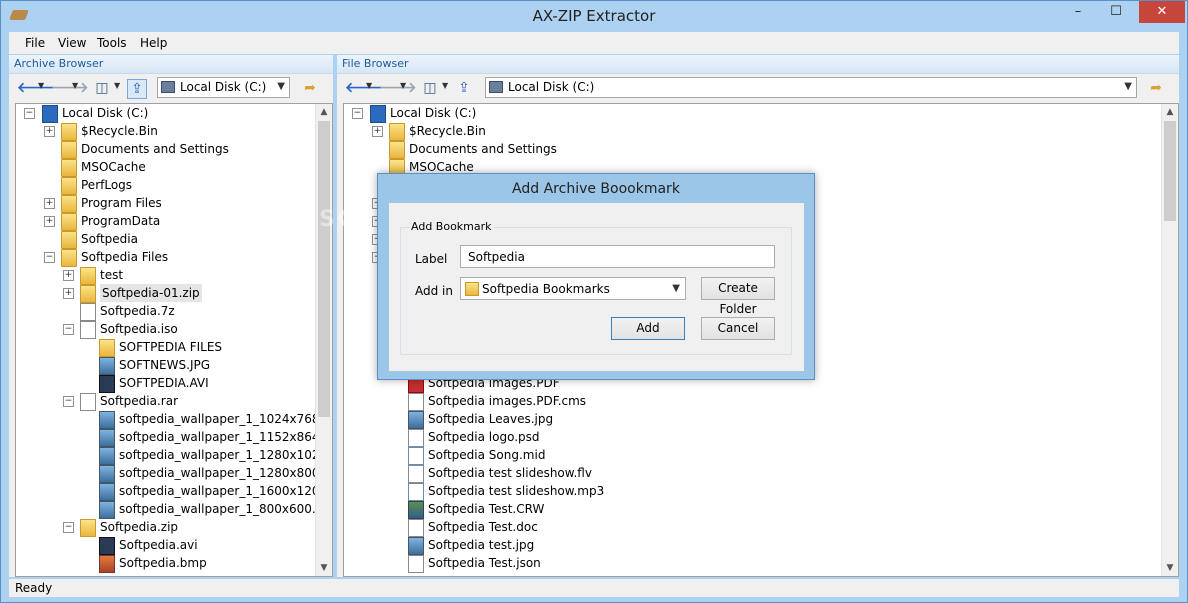 This screenshot has width=1188, height=603. I want to click on tree-item: + test, so click(174, 275).